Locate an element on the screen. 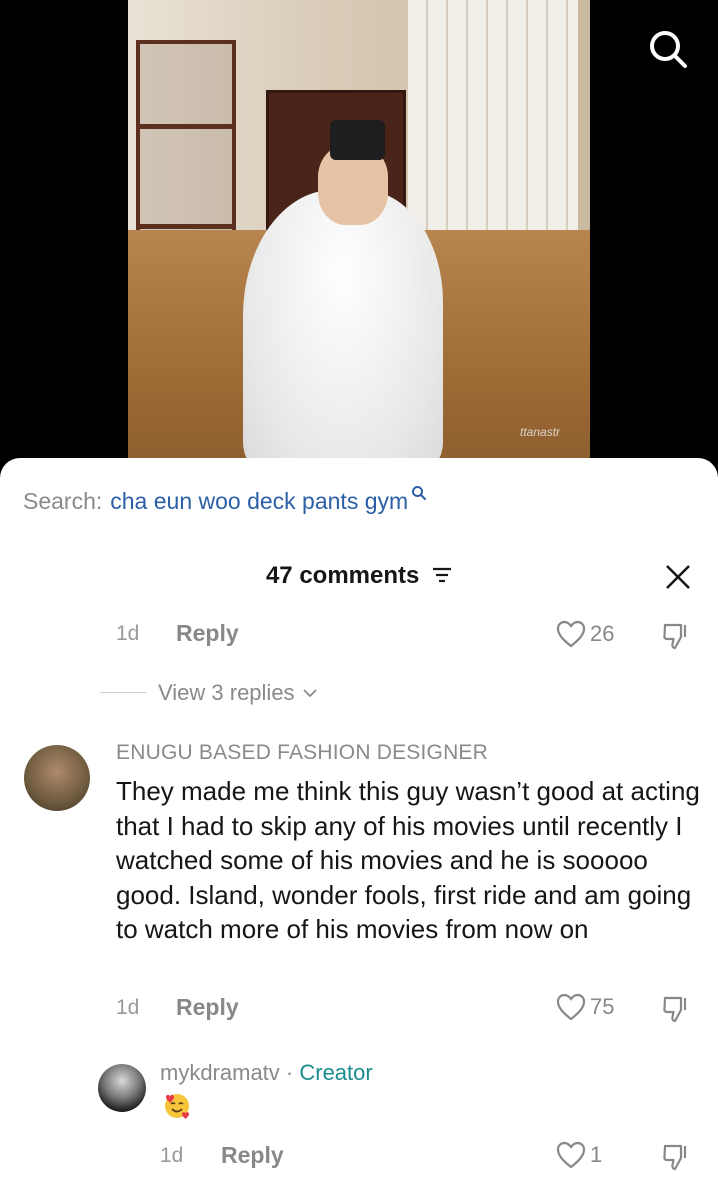 Image resolution: width=718 pixels, height=1200 pixels. reply-author-name: mykdramatv is located at coordinates (220, 1072).